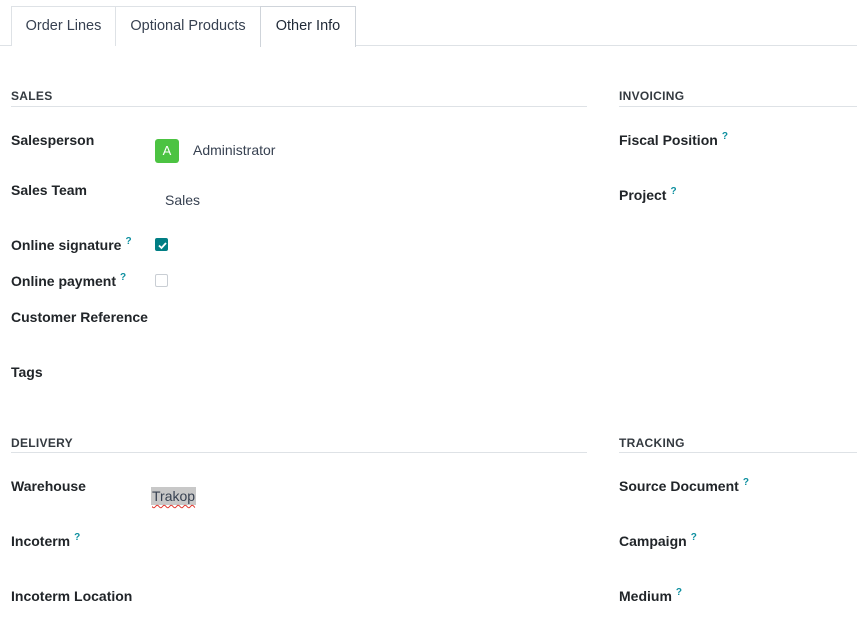 The image size is (857, 620). Describe the element at coordinates (123, 277) in the screenshot. I see `online-payment-help-icon: ?` at that location.